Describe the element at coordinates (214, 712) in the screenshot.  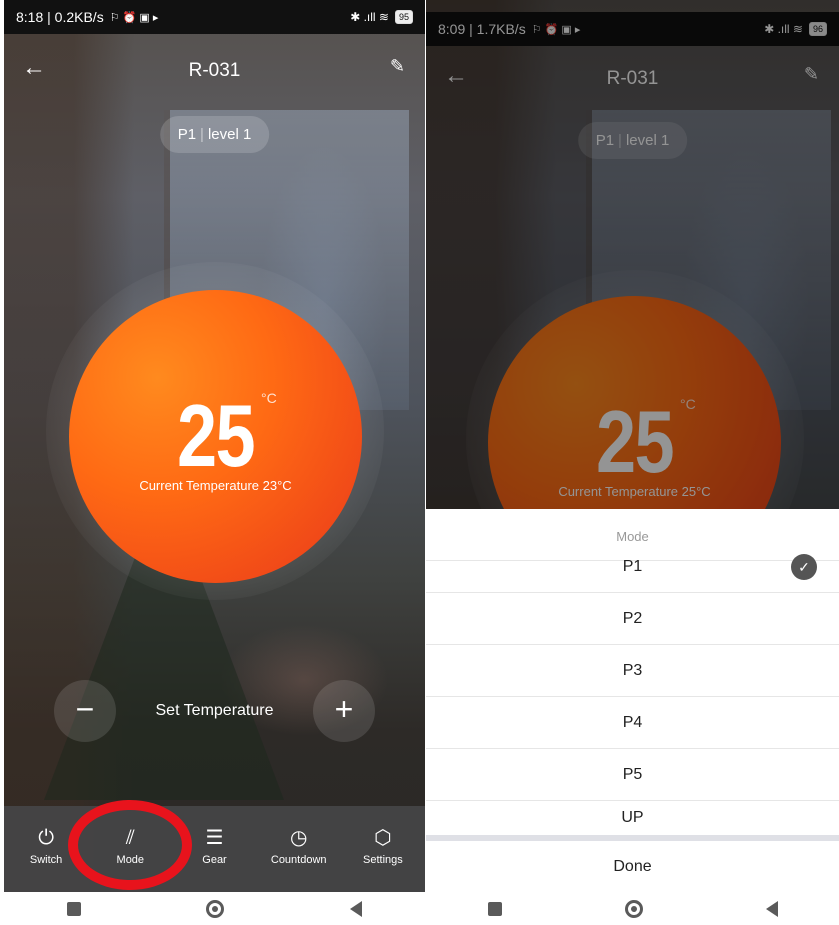
I see `temperature-controls: − Set Temperature +` at that location.